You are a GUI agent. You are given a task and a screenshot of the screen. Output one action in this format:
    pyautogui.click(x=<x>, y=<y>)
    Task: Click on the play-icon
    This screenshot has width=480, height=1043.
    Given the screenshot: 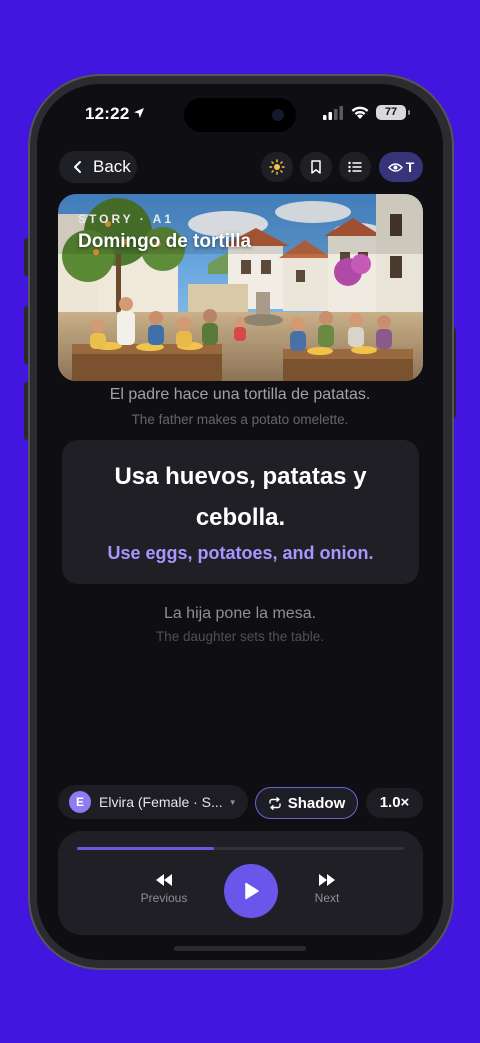 What is the action you would take?
    pyautogui.click(x=252, y=891)
    